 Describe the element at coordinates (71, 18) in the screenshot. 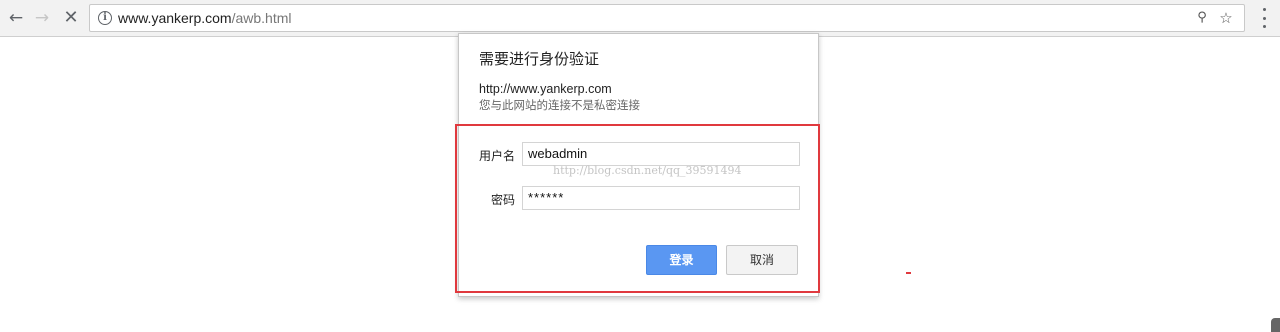

I see `stop-loading-icon: ✕` at that location.